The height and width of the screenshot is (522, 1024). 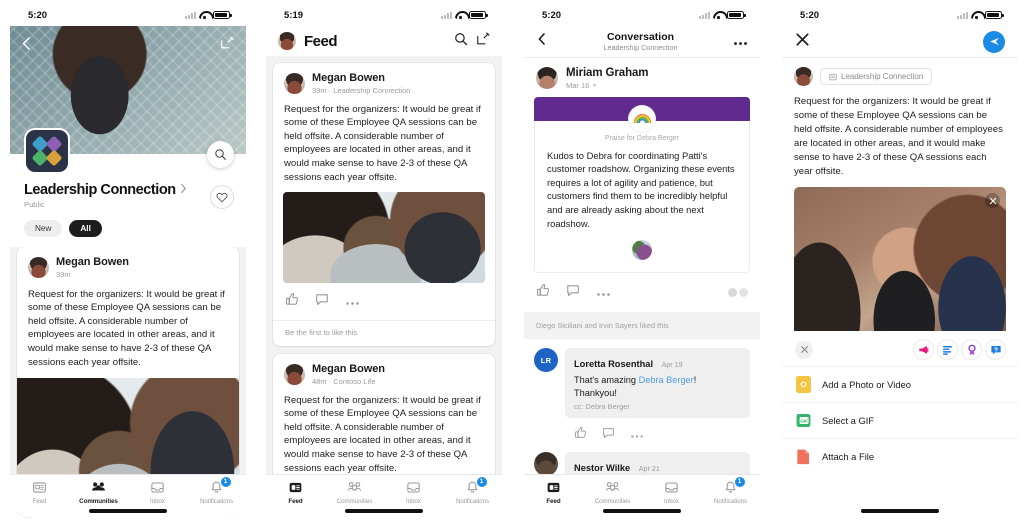 I want to click on search-button, so click(x=220, y=154).